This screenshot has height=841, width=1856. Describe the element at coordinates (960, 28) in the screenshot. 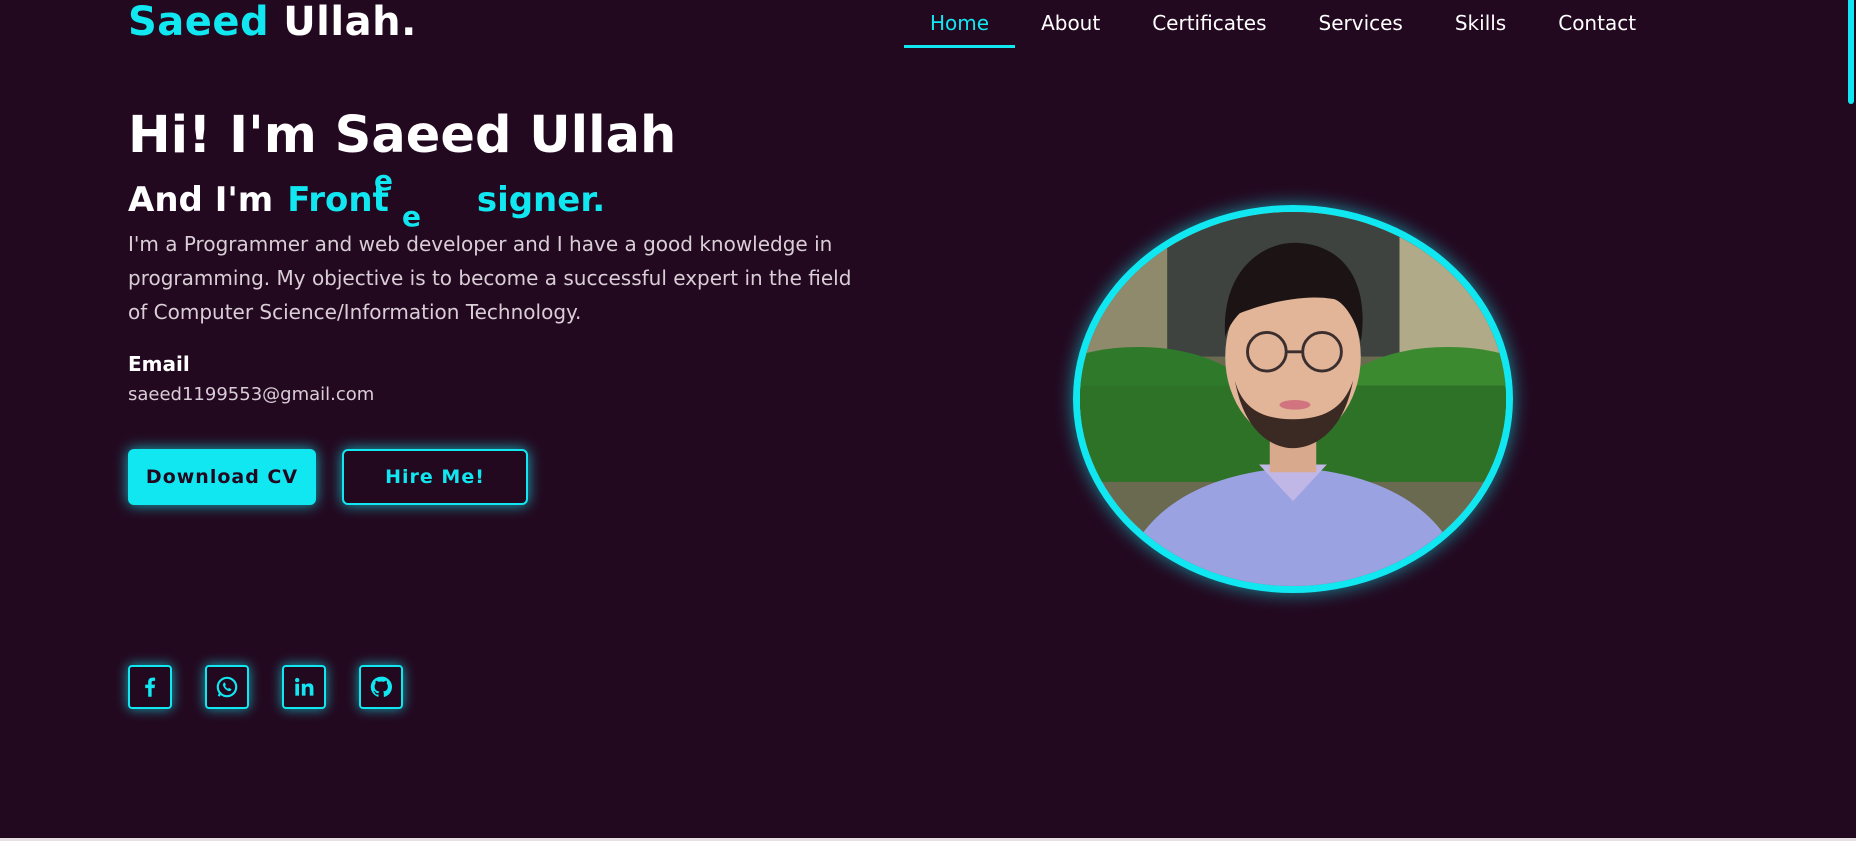

I see `nav-home: Home` at that location.